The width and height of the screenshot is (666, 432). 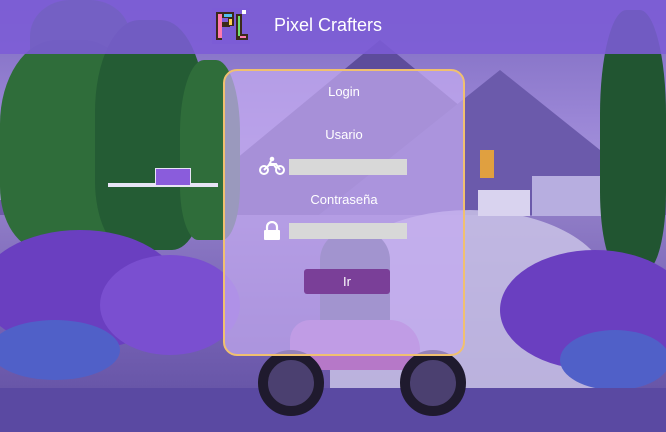 What do you see at coordinates (348, 167) in the screenshot?
I see `username-input` at bounding box center [348, 167].